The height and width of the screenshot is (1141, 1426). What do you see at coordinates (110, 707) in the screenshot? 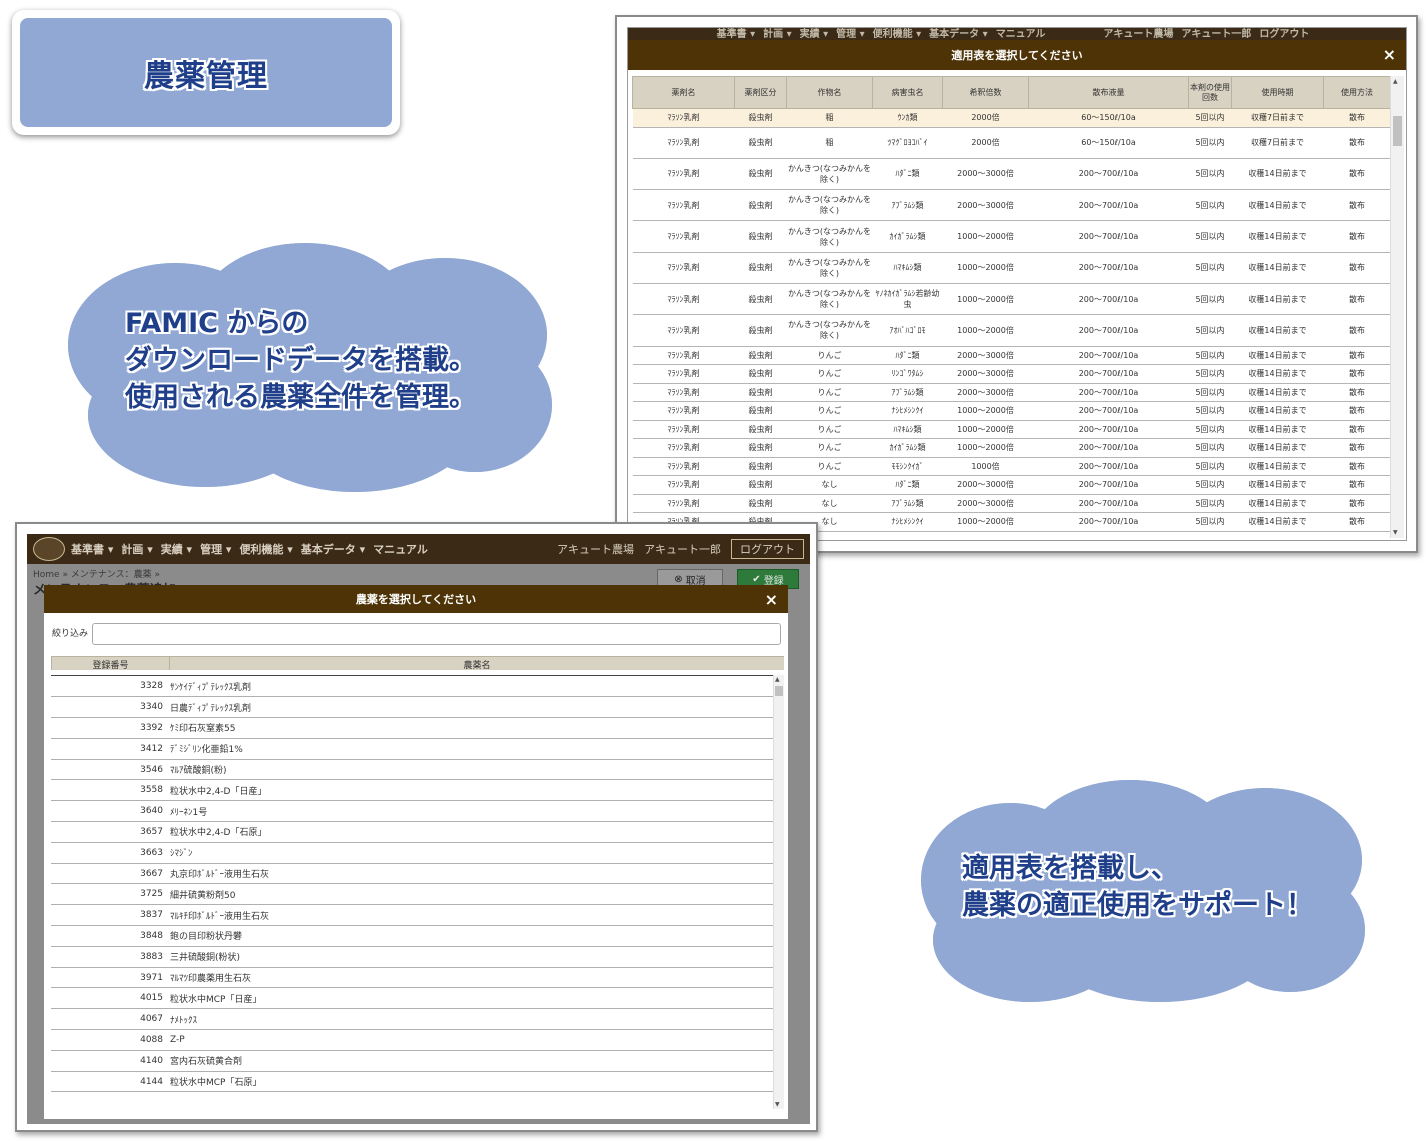
I see `registration-number: 3340` at bounding box center [110, 707].